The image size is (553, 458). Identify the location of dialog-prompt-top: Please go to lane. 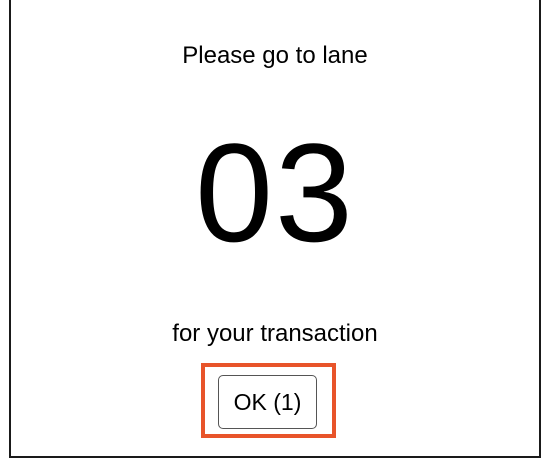
(275, 55).